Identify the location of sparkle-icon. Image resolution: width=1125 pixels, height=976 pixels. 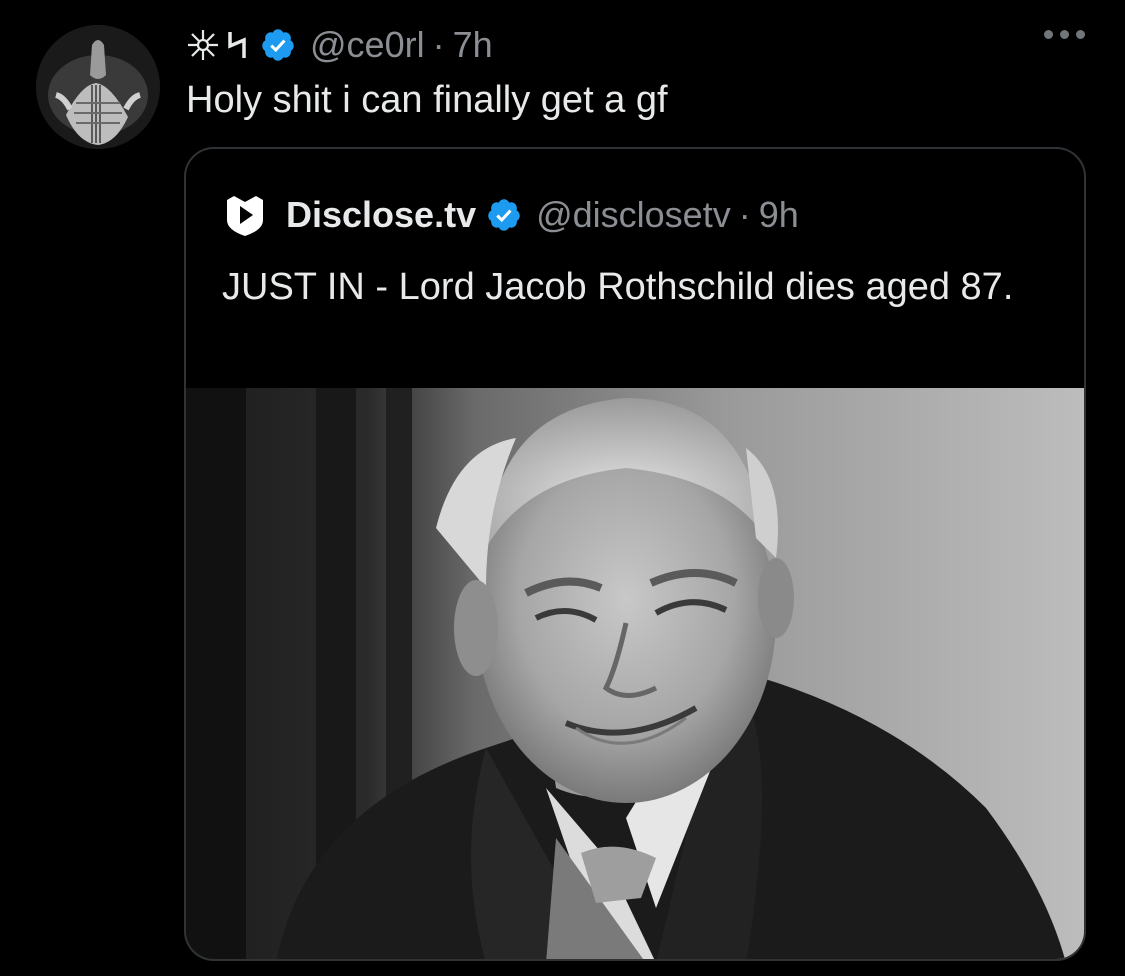
(203, 45).